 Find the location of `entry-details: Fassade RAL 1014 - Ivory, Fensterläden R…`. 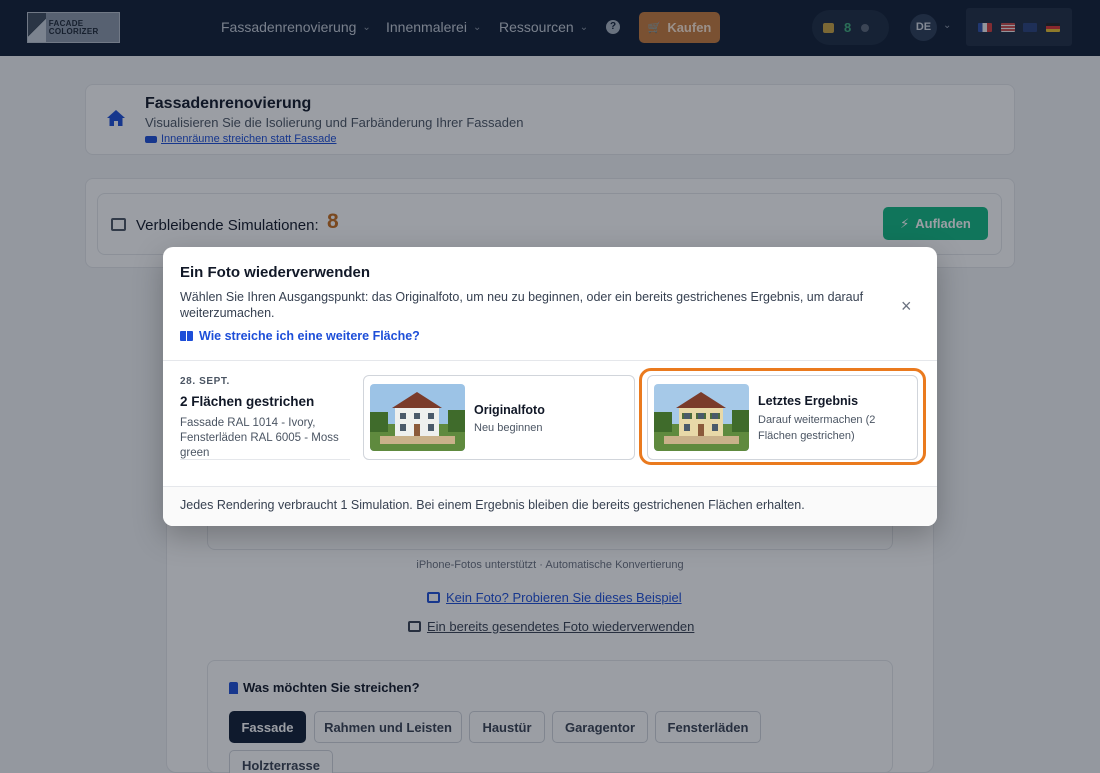

entry-details: Fassade RAL 1014 - Ivory, Fensterläden R… is located at coordinates (259, 438).